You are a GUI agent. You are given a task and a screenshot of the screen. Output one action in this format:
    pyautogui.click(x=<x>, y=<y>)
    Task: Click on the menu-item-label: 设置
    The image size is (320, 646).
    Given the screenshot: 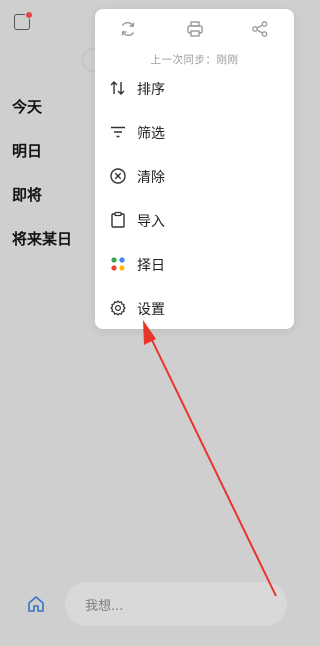 What is the action you would take?
    pyautogui.click(x=151, y=310)
    